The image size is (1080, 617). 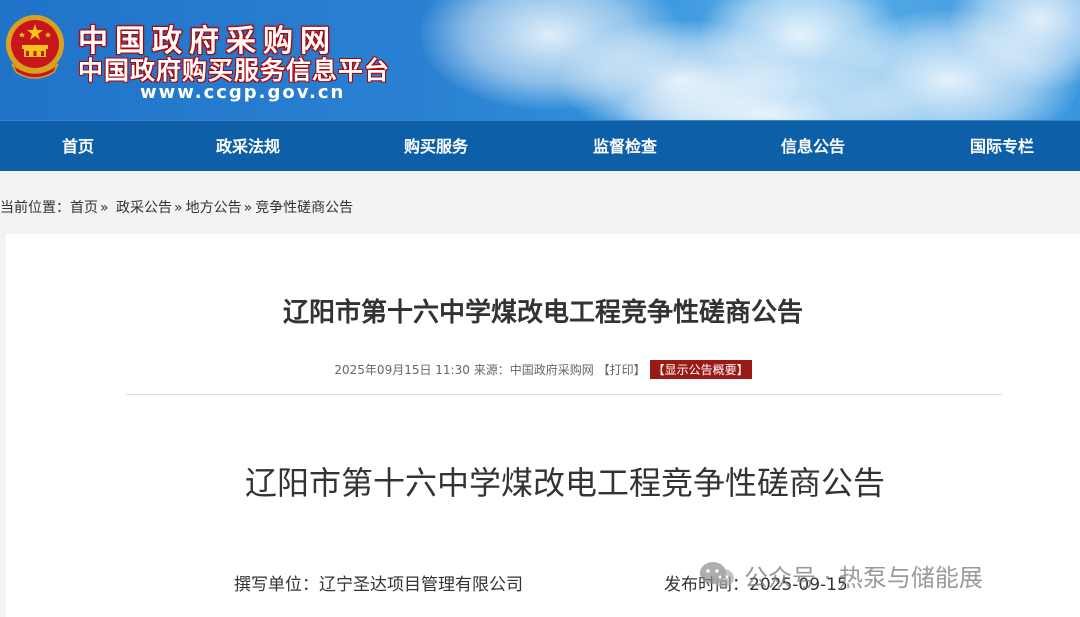 I want to click on nav-regulations: 政采法规, so click(x=248, y=146).